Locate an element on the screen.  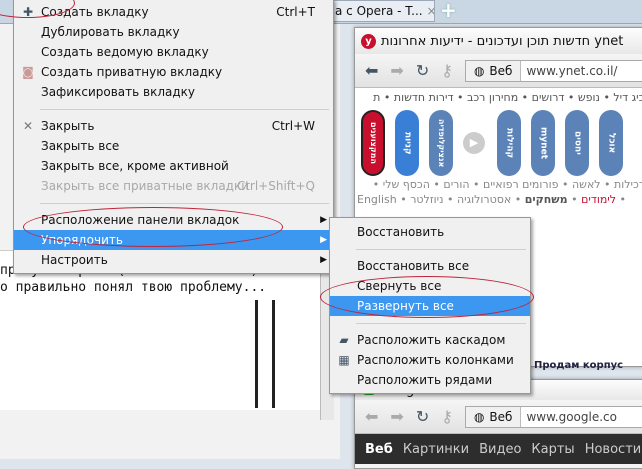
submenu-item-restore: Восстановить is located at coordinates (430, 232).